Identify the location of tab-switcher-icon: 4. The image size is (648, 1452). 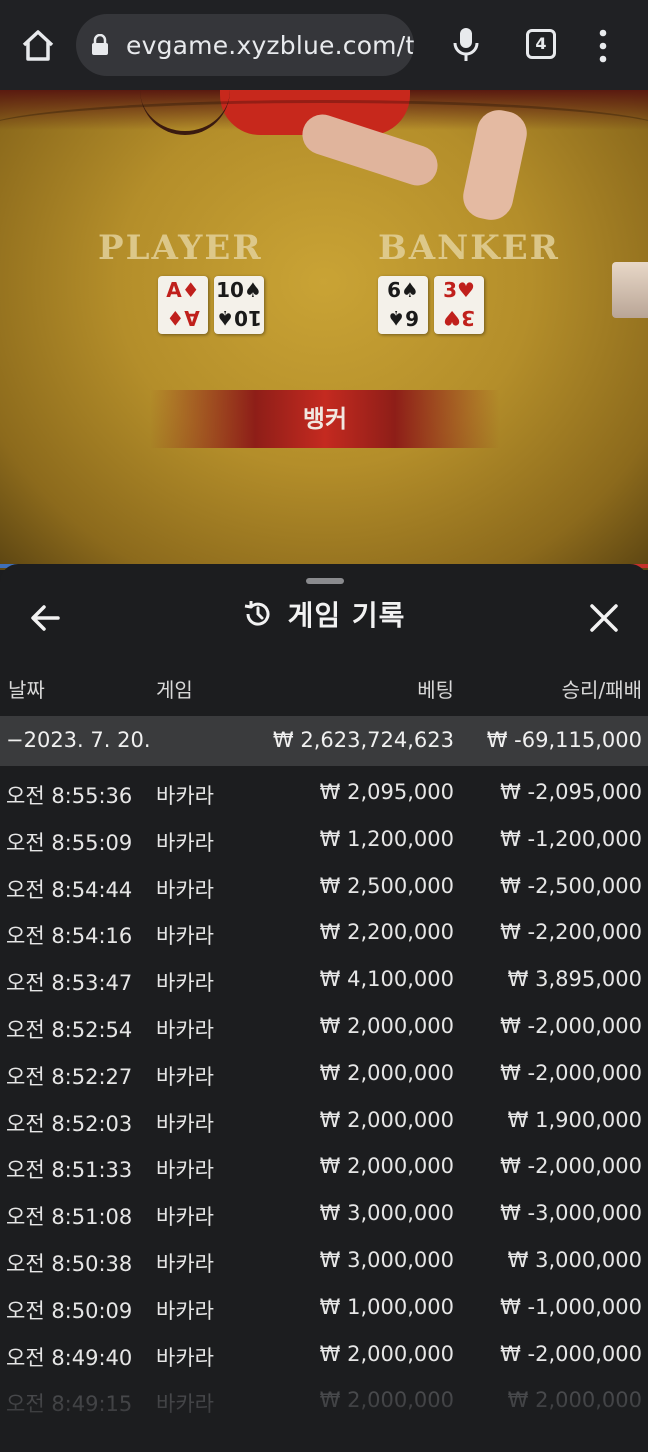
(541, 44).